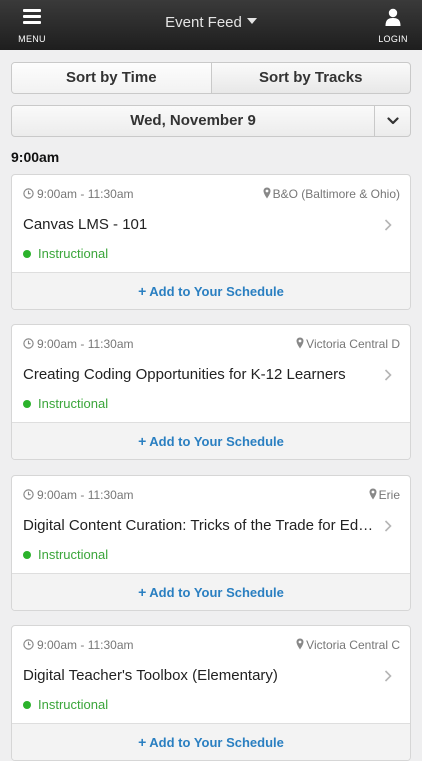 Image resolution: width=422 pixels, height=761 pixels. Describe the element at coordinates (35, 157) in the screenshot. I see `time-group-heading: 9:00am` at that location.